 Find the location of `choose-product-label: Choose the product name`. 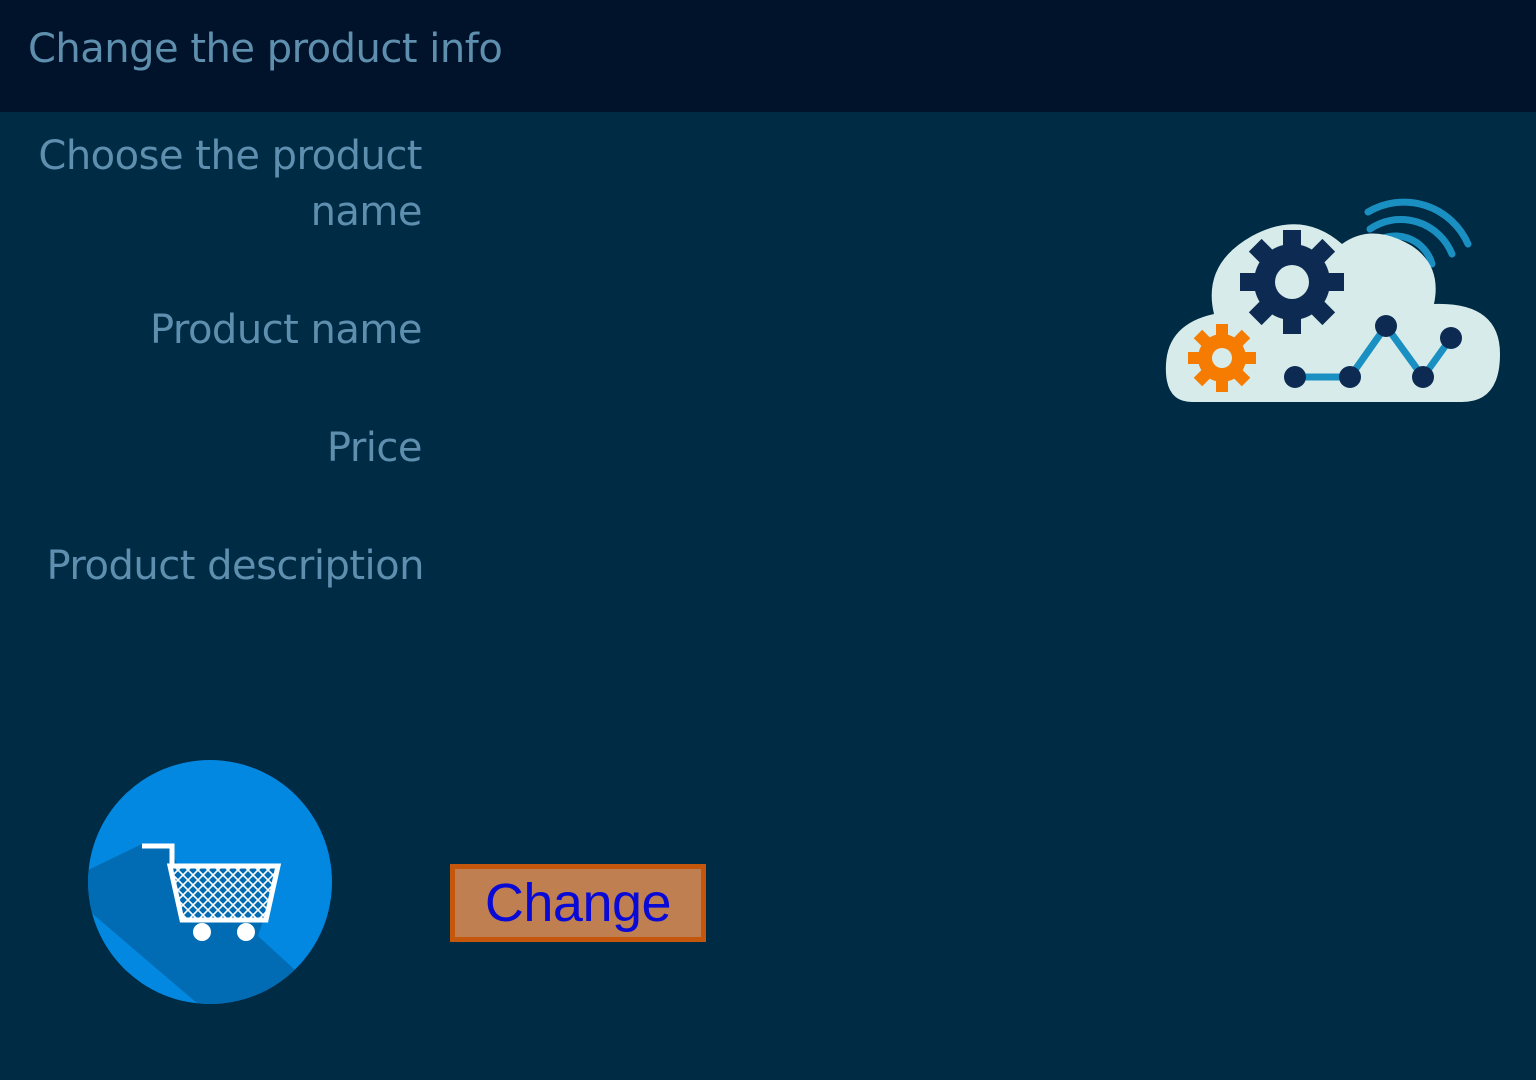

choose-product-label: Choose the product name is located at coordinates (230, 184).